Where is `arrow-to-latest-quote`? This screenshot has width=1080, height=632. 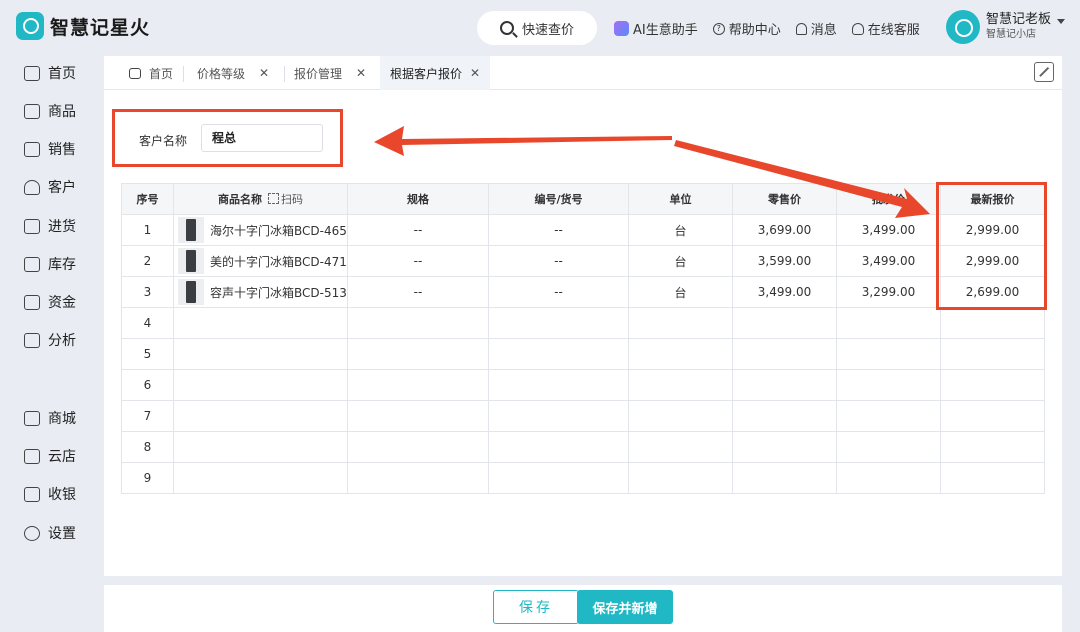 arrow-to-latest-quote is located at coordinates (802, 179).